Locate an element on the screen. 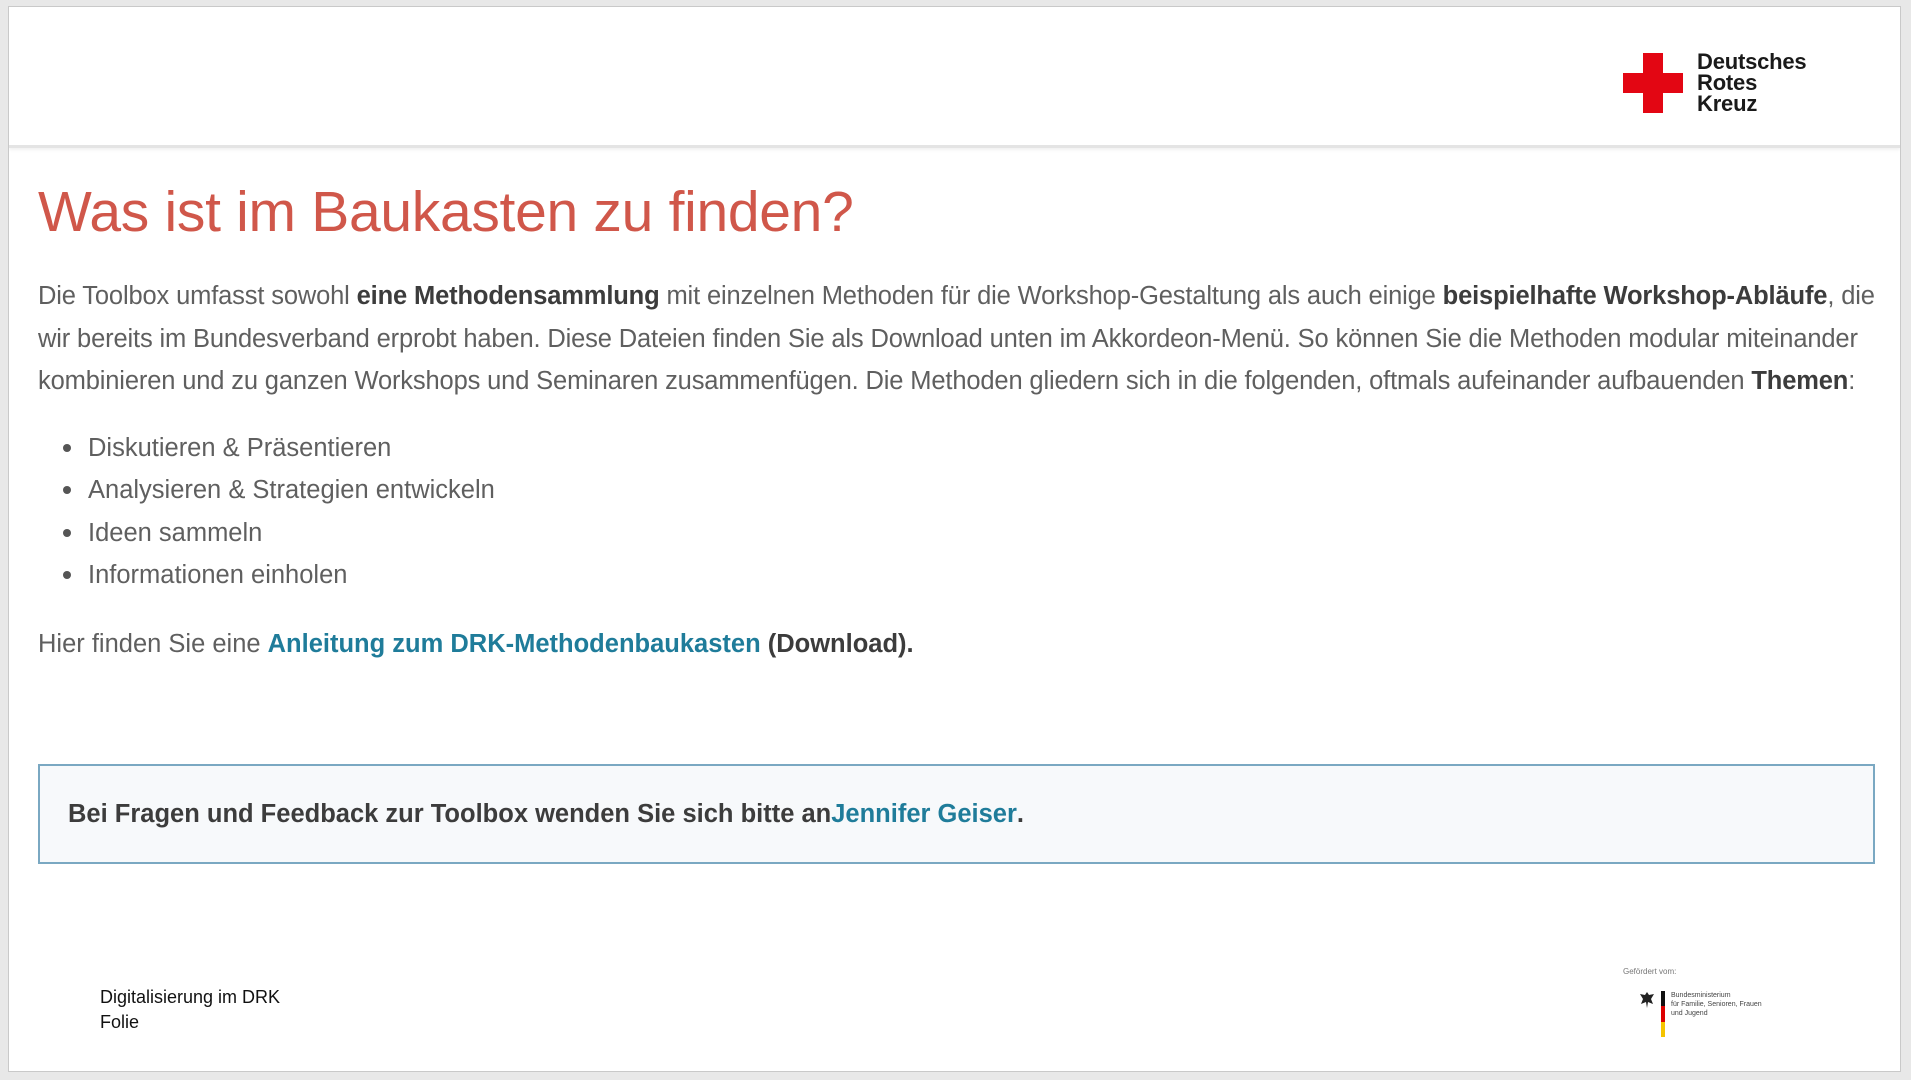 The height and width of the screenshot is (1080, 1911). list-item: Analysieren & Strategien entwickeln is located at coordinates (973, 490).